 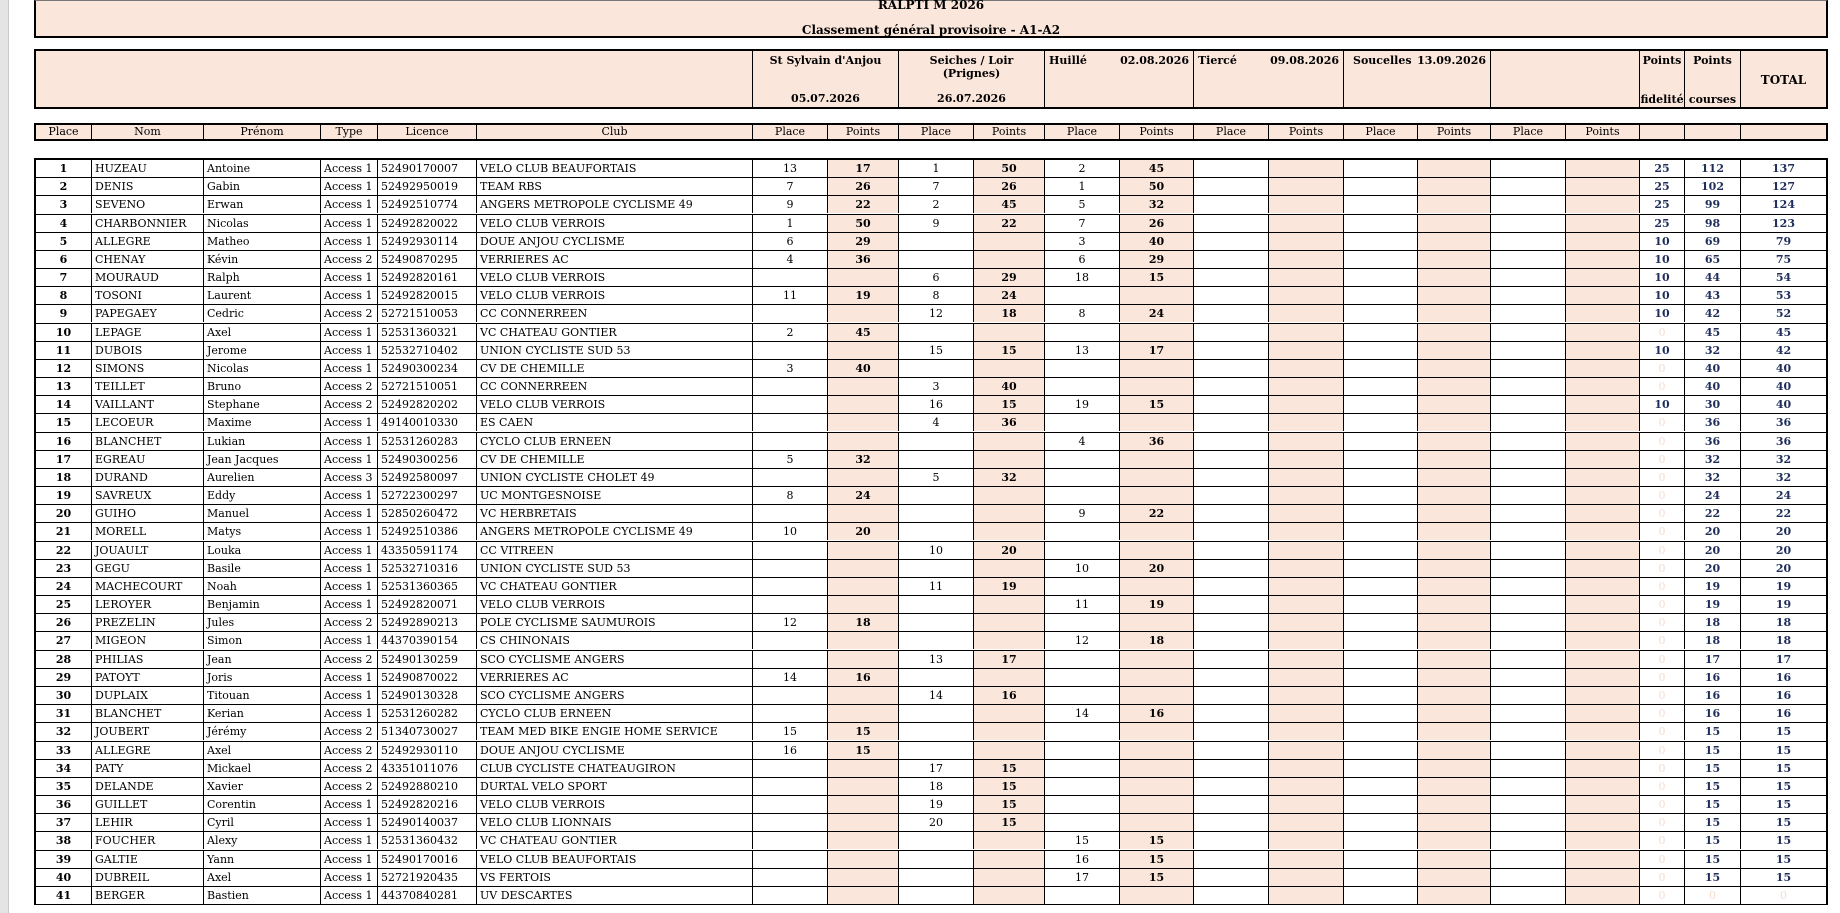 I want to click on cell-licence: 52532710402, so click(x=426, y=350).